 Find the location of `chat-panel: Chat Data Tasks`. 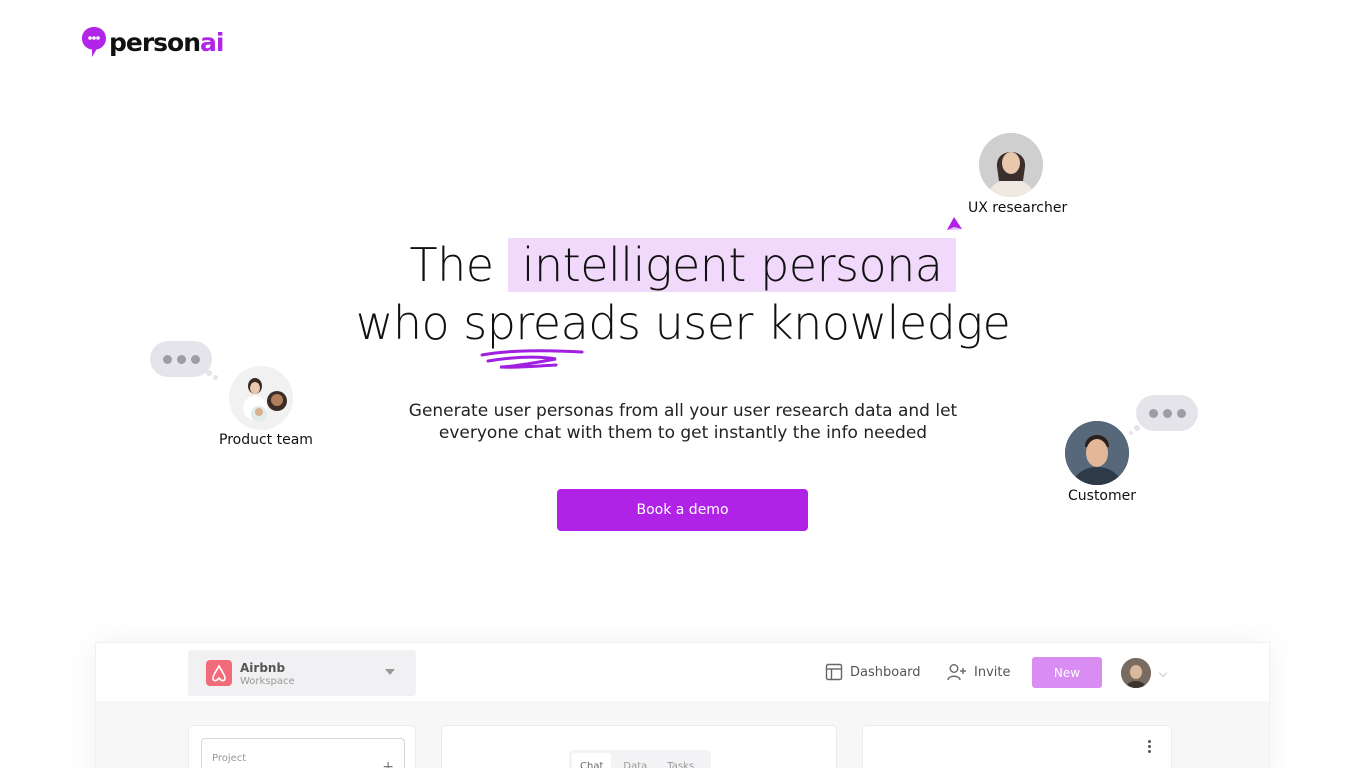

chat-panel: Chat Data Tasks is located at coordinates (639, 746).